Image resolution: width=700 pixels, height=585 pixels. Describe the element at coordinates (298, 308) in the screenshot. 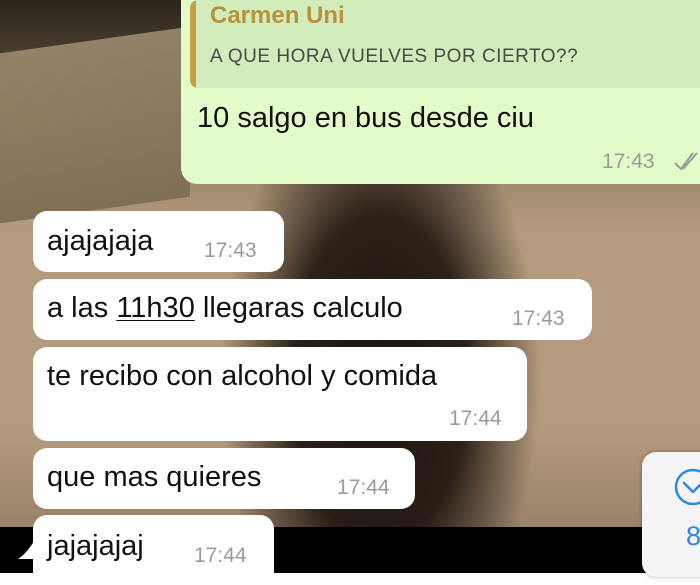

I see `message-text-part: llegaras calculo` at that location.